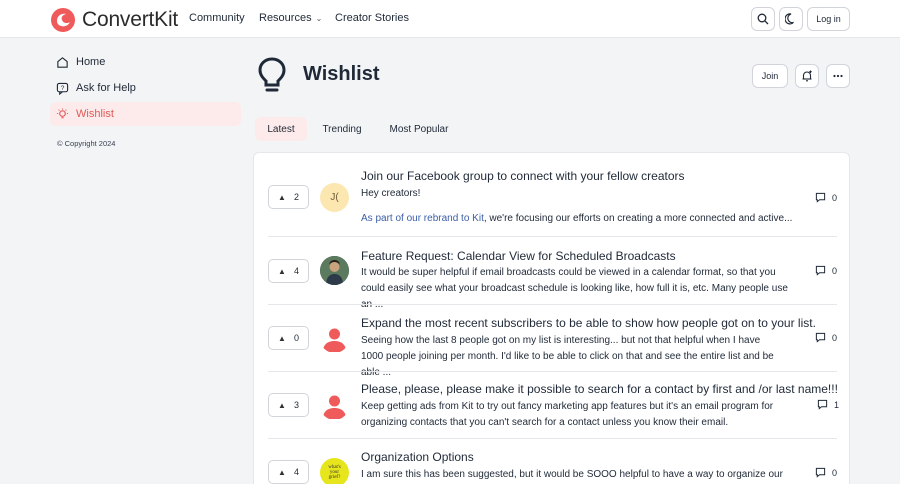  What do you see at coordinates (341, 74) in the screenshot?
I see `page-title: Wishlist` at bounding box center [341, 74].